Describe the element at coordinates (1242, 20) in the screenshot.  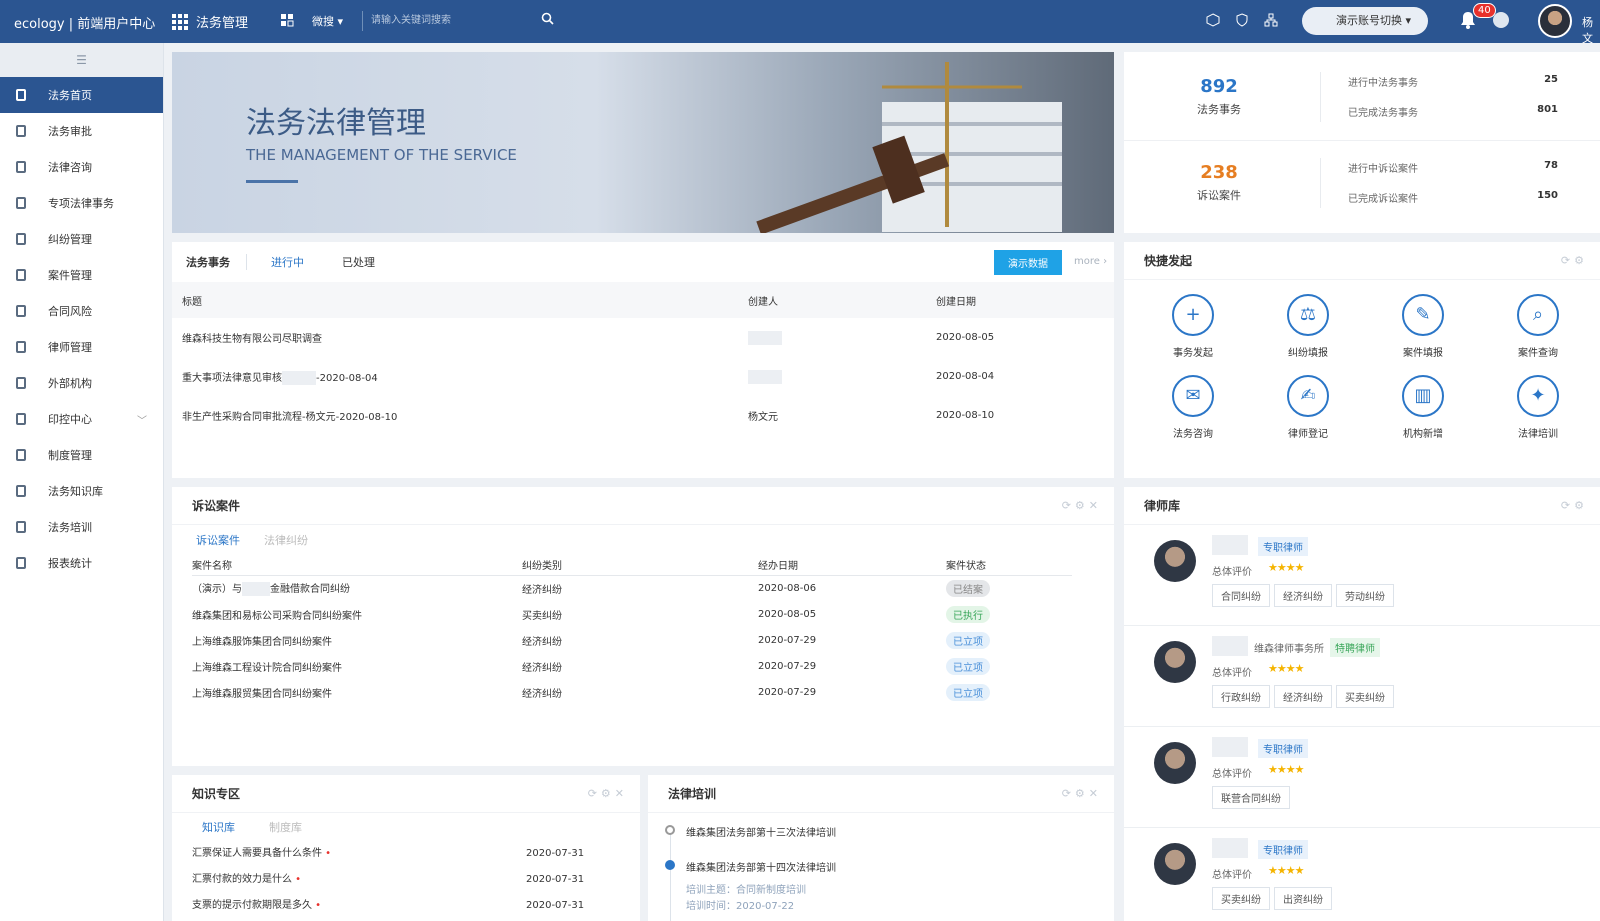
I see `shield-icon` at that location.